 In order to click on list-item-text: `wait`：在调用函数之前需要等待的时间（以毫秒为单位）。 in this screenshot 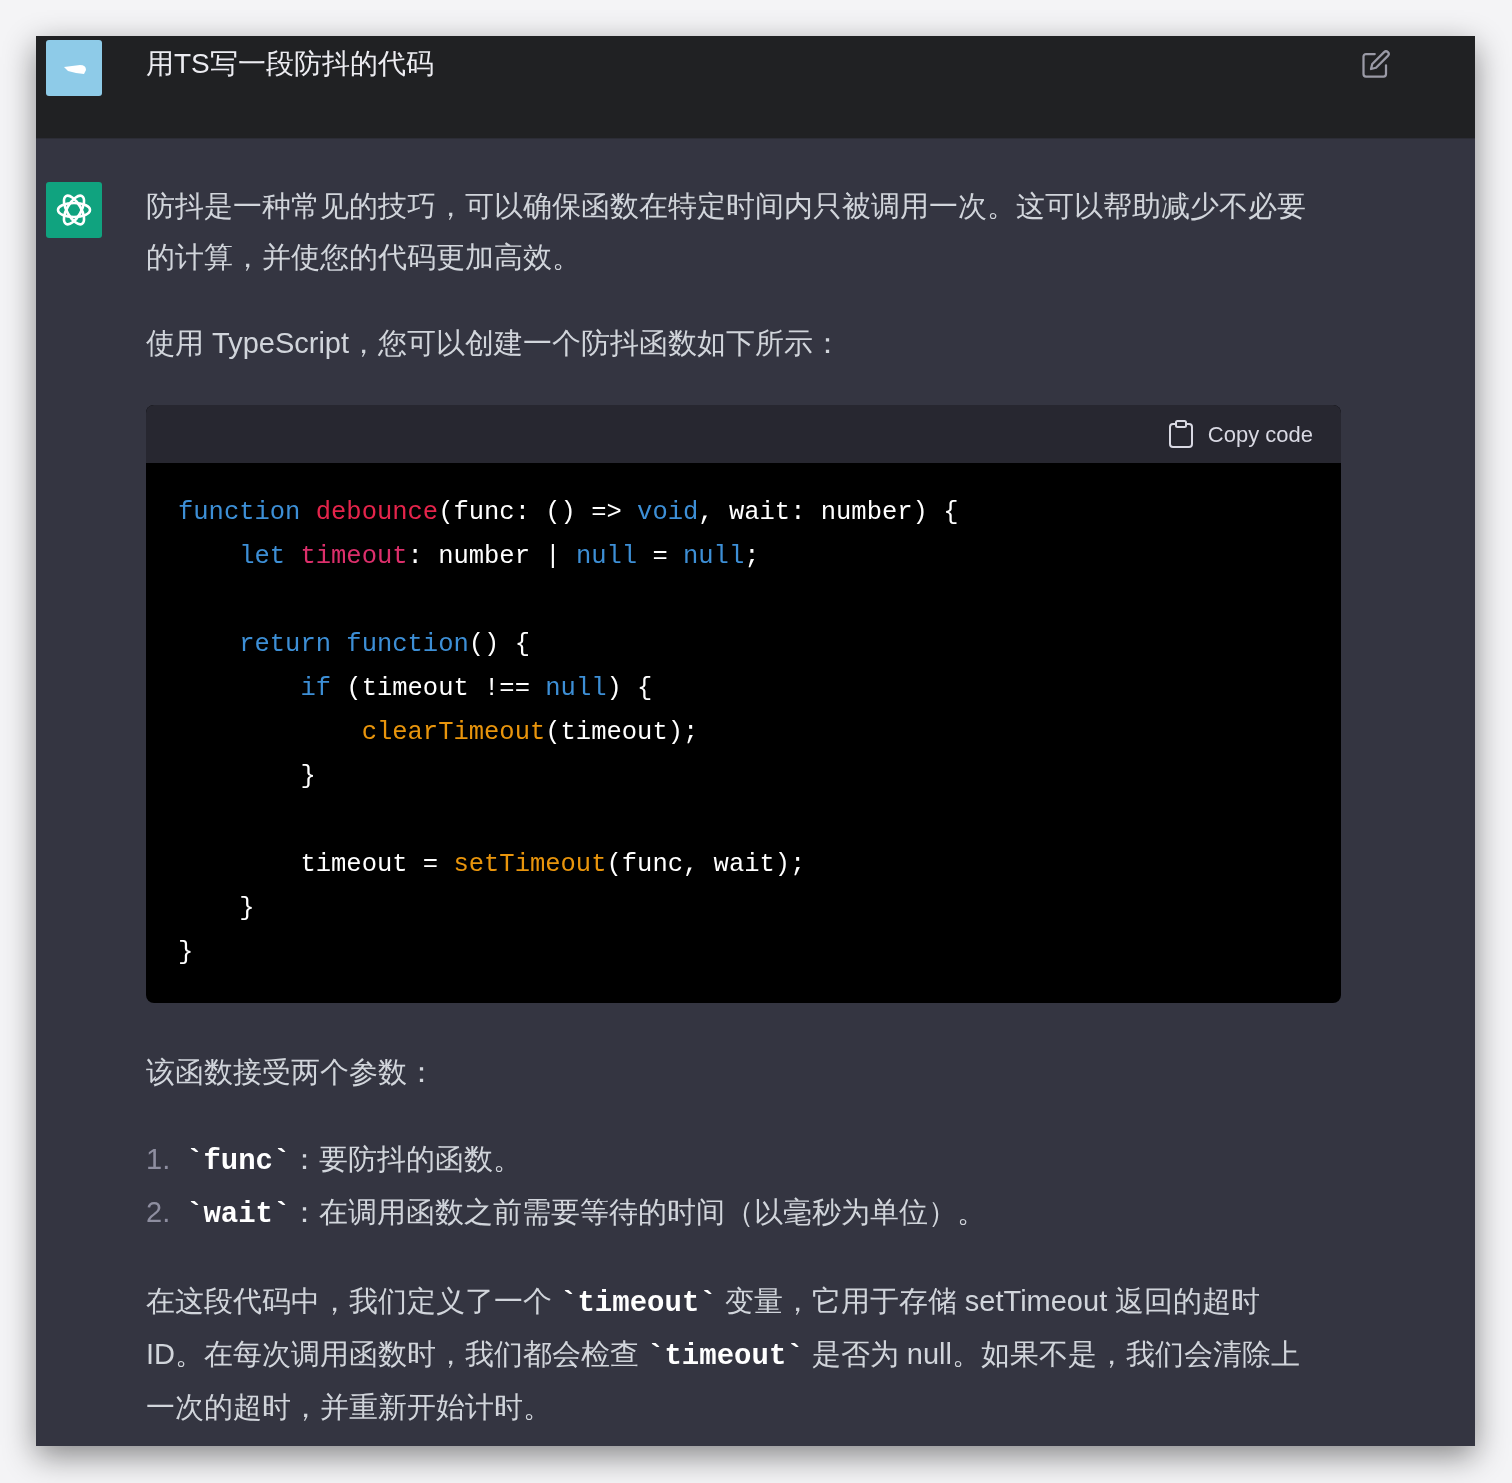, I will do `click(586, 1214)`.